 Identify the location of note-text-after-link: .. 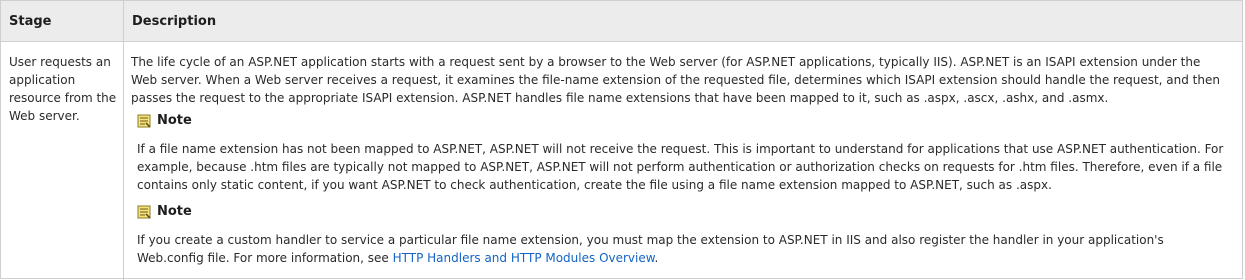
(656, 258).